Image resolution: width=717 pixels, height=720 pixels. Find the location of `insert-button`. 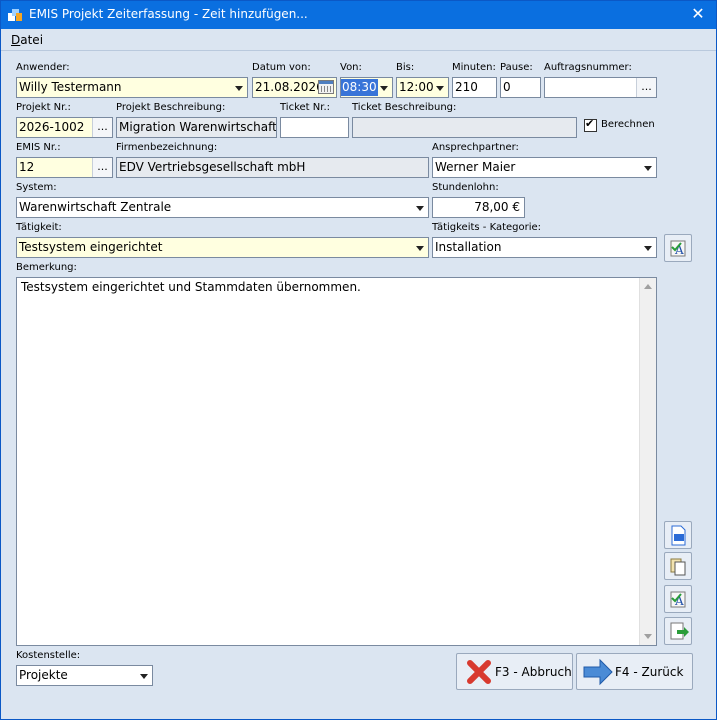

insert-button is located at coordinates (678, 631).